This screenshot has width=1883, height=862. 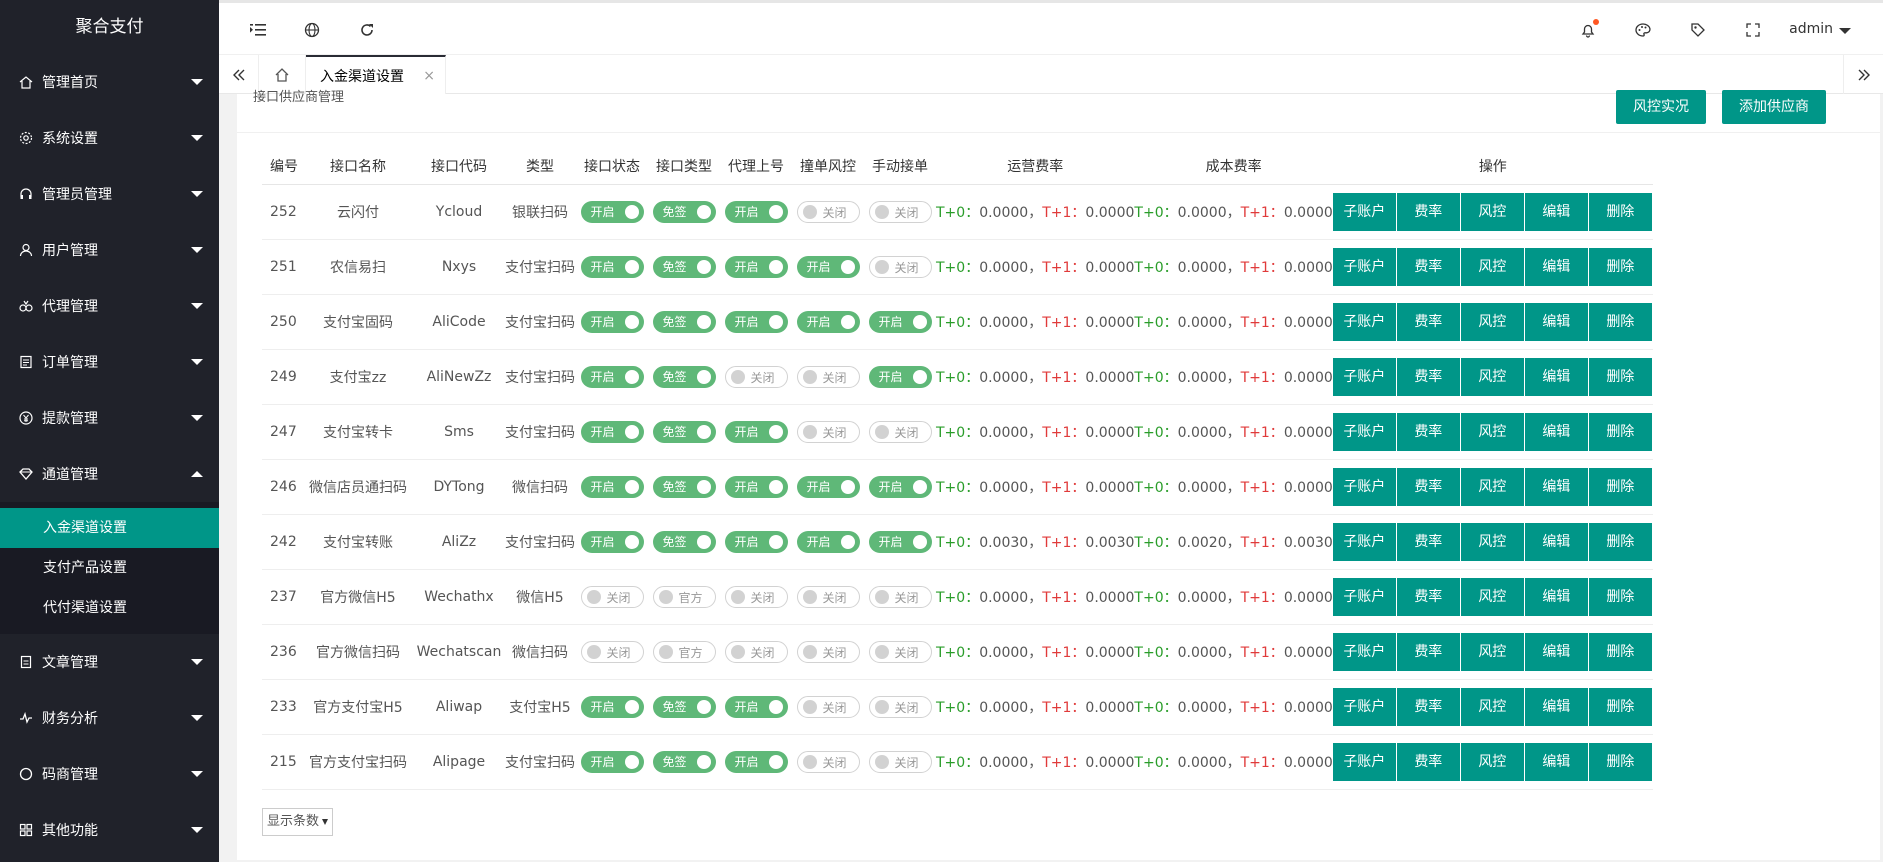 I want to click on close-icon: ×, so click(x=429, y=76).